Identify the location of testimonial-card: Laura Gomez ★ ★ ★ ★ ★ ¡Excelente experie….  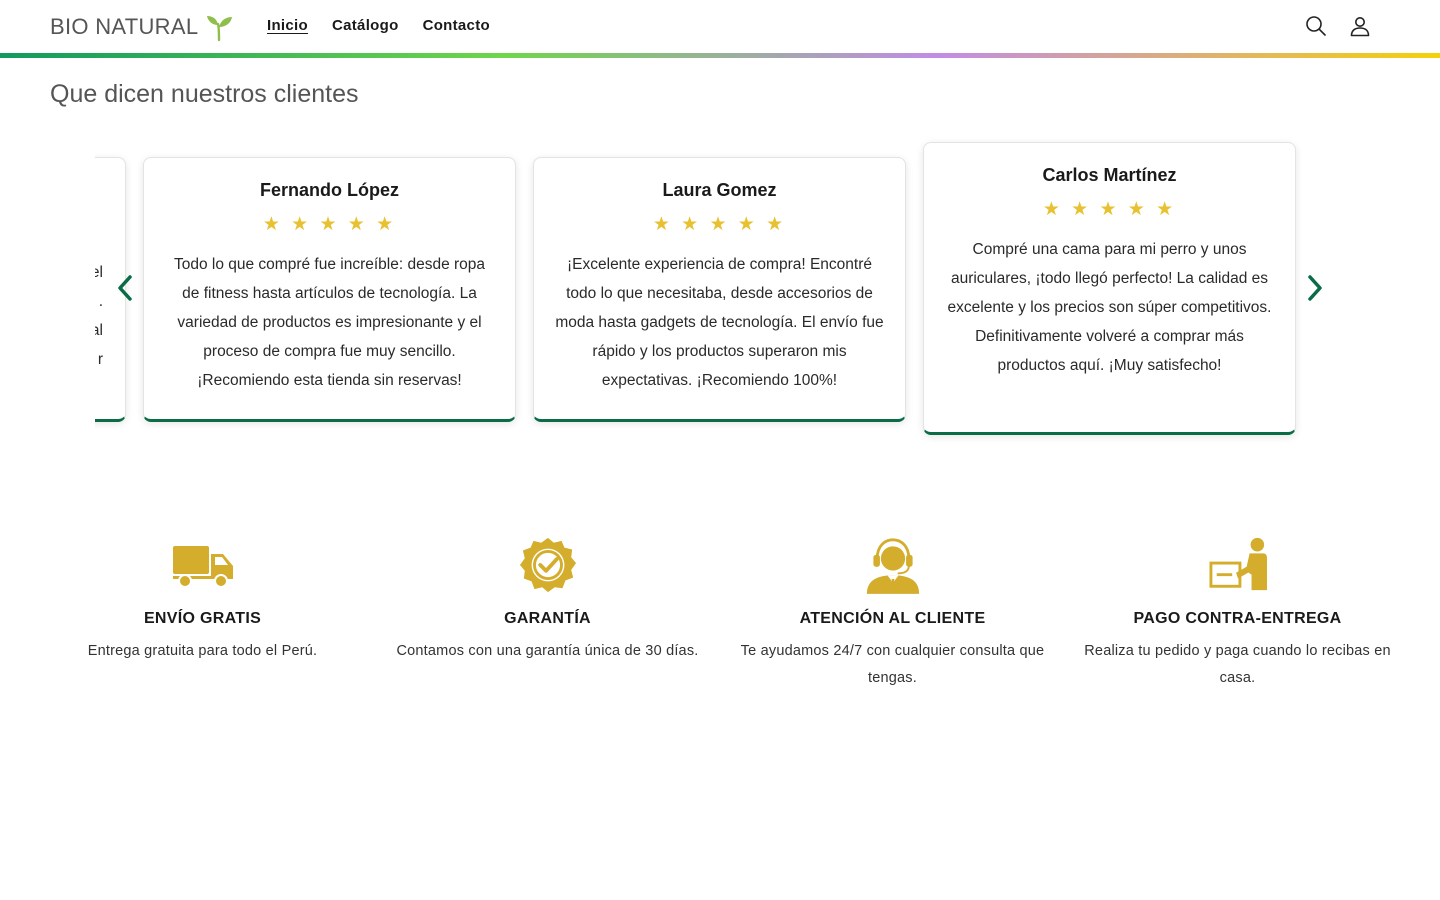
(719, 289).